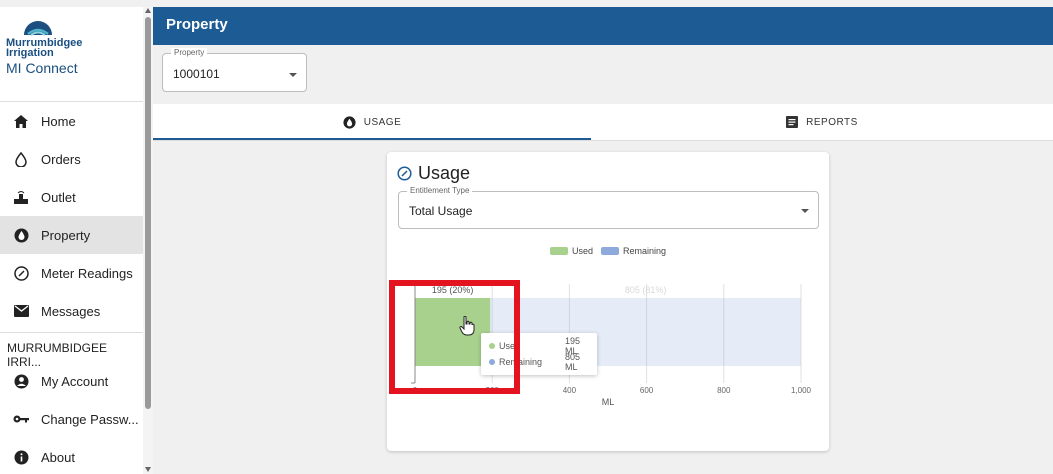 This screenshot has height=474, width=1053. I want to click on hand-cursor-icon, so click(467, 326).